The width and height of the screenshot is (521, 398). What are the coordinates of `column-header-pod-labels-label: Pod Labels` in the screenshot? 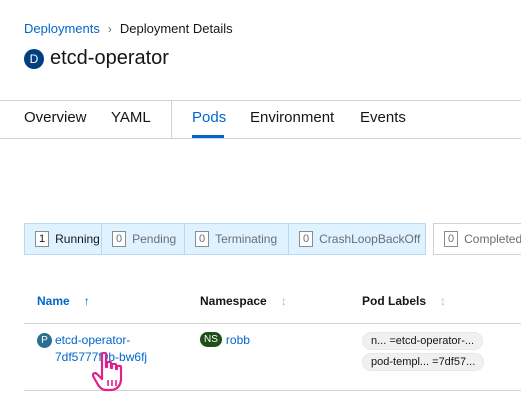 It's located at (394, 301).